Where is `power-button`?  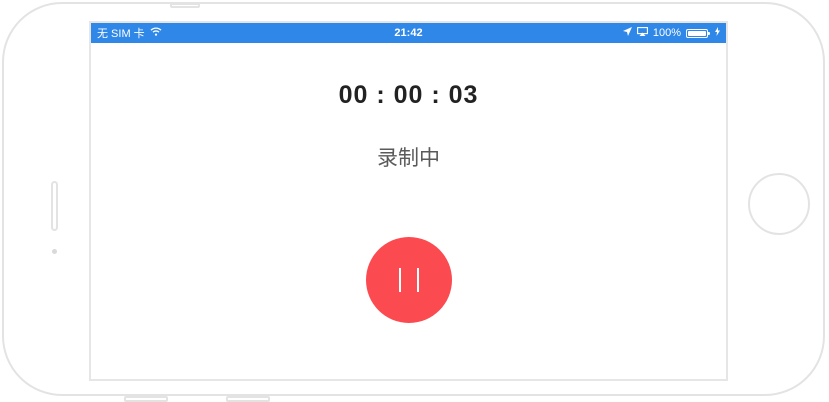
power-button is located at coordinates (185, 5).